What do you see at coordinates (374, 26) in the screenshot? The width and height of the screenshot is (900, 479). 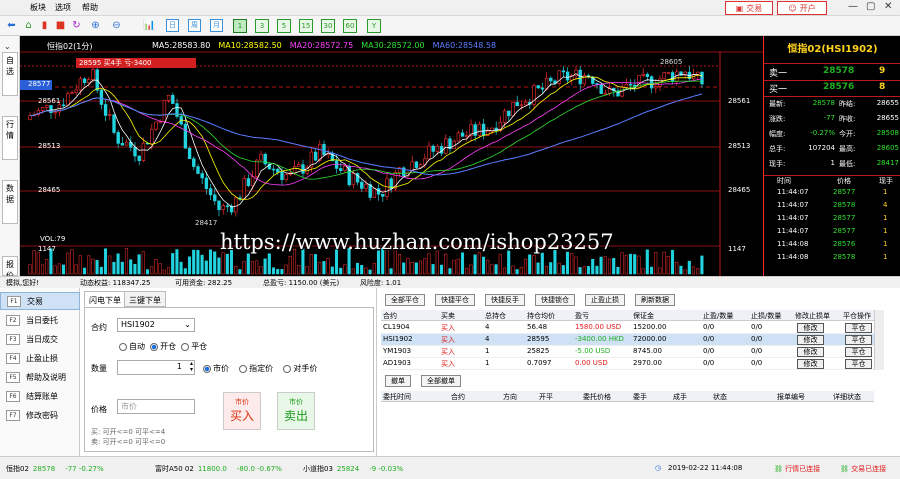 I see `period-year: Y` at bounding box center [374, 26].